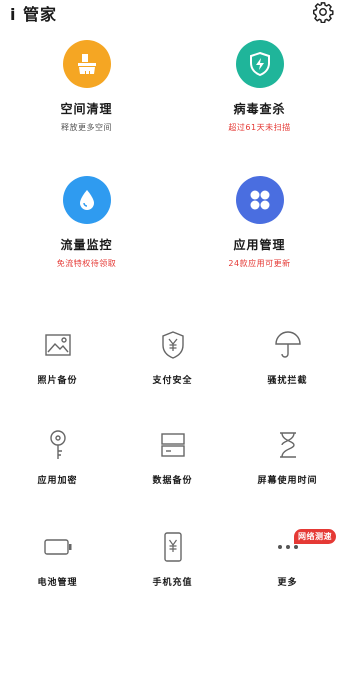  What do you see at coordinates (172, 381) in the screenshot?
I see `payment-security-label: 支付安全` at bounding box center [172, 381].